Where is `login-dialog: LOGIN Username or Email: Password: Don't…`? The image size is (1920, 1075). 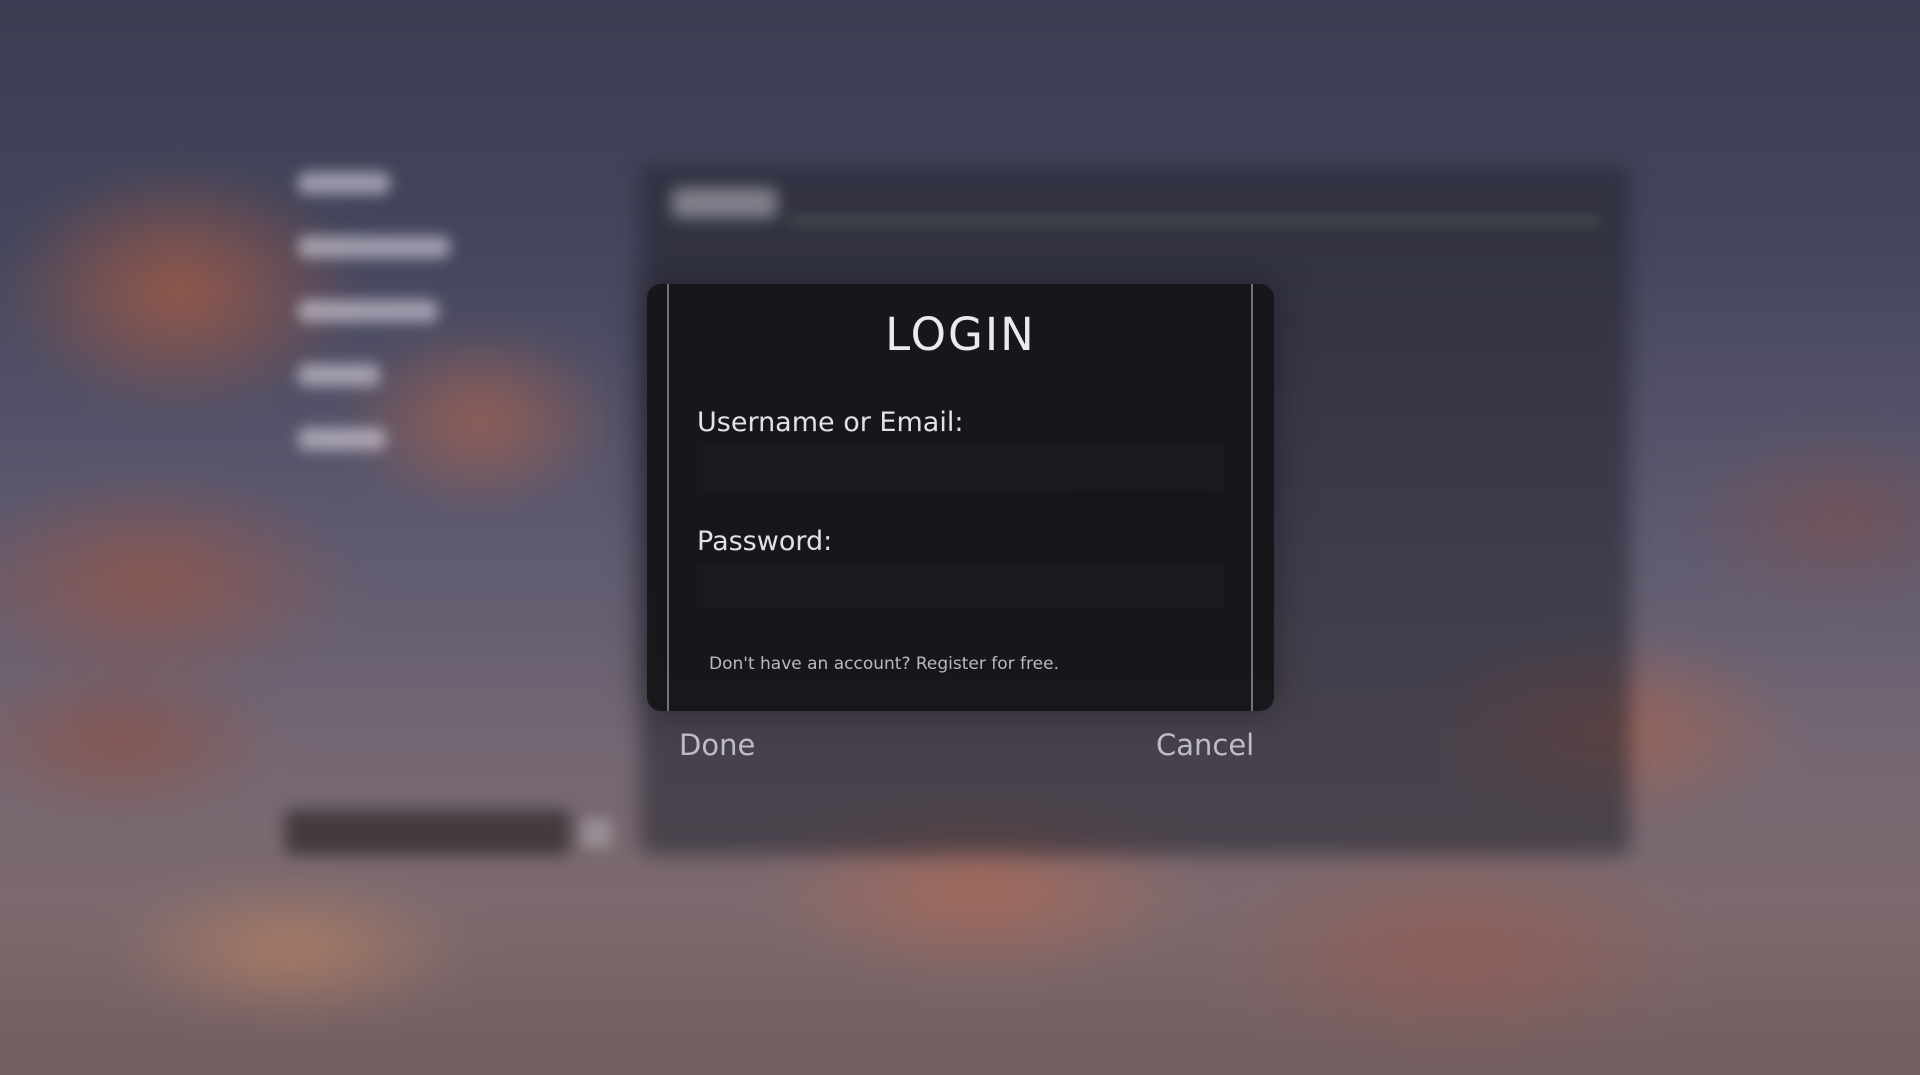 login-dialog: LOGIN Username or Email: Password: Don't… is located at coordinates (960, 497).